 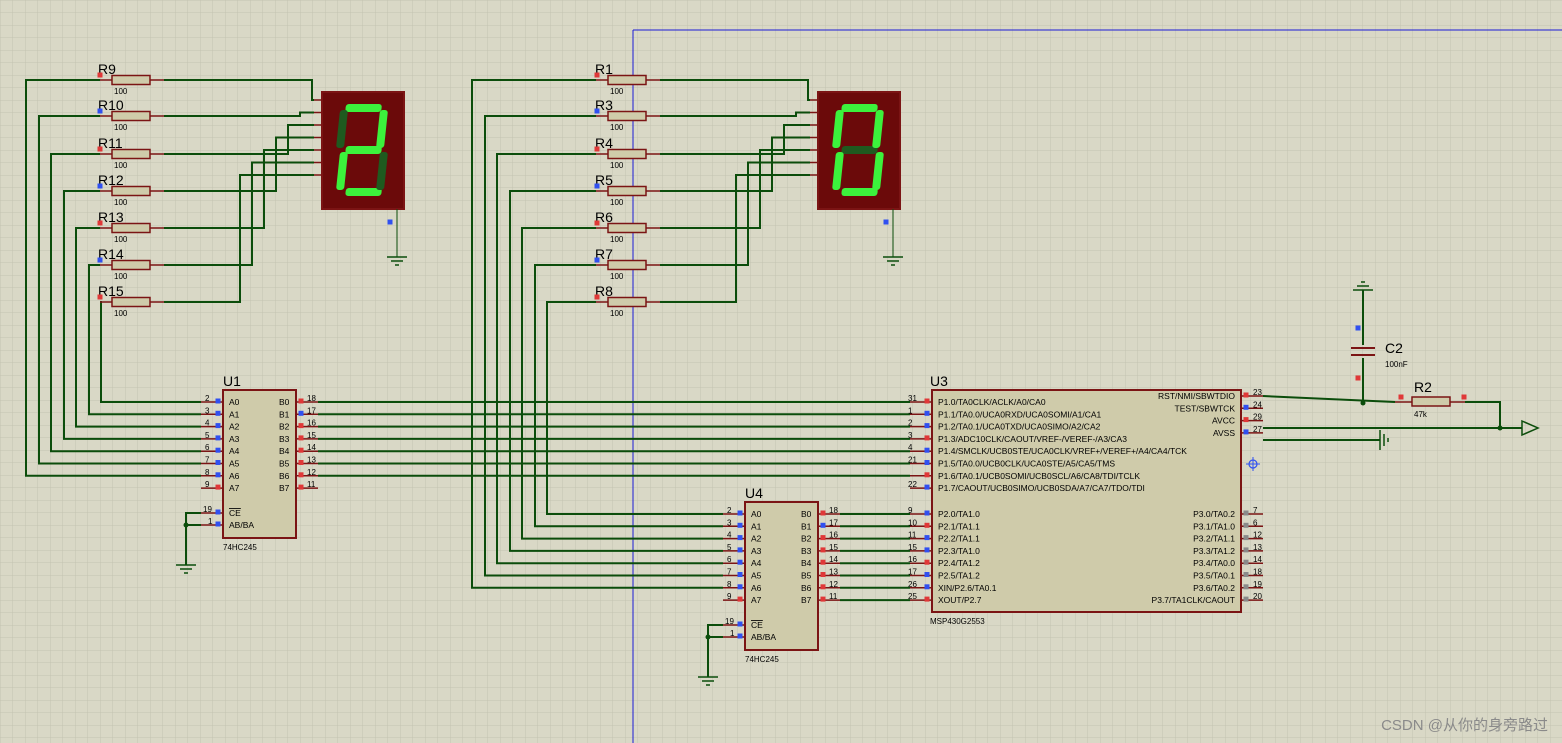 I want to click on pin-name: RST/NMI/SBWTDIO, so click(x=1196, y=396).